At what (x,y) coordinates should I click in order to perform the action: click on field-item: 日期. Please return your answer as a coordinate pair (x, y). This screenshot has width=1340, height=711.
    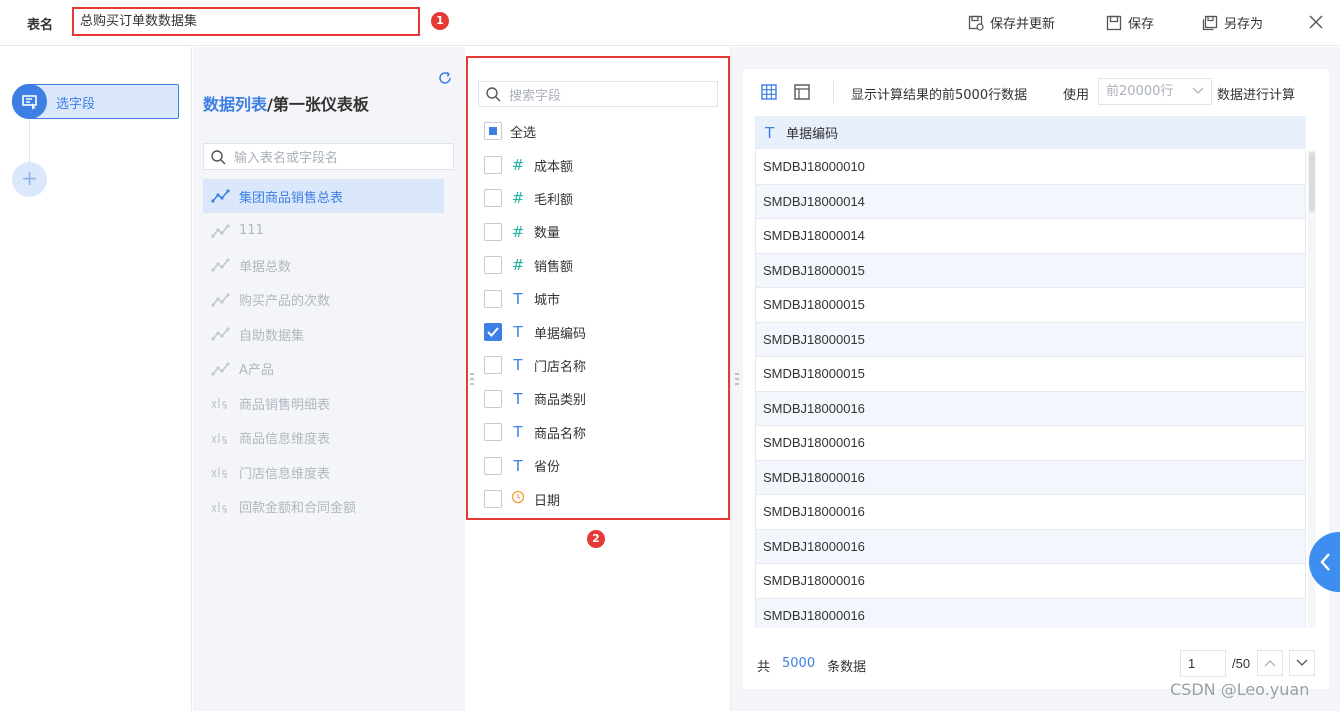
    Looking at the image, I should click on (522, 499).